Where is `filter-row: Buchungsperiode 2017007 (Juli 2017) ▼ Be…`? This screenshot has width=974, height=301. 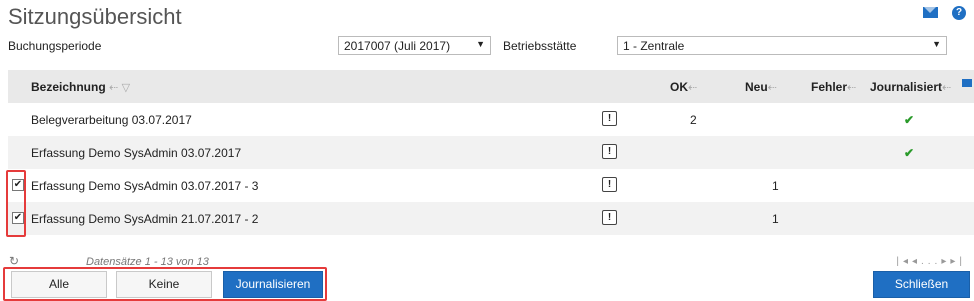
filter-row: Buchungsperiode 2017007 (Juli 2017) ▼ Be… is located at coordinates (487, 46).